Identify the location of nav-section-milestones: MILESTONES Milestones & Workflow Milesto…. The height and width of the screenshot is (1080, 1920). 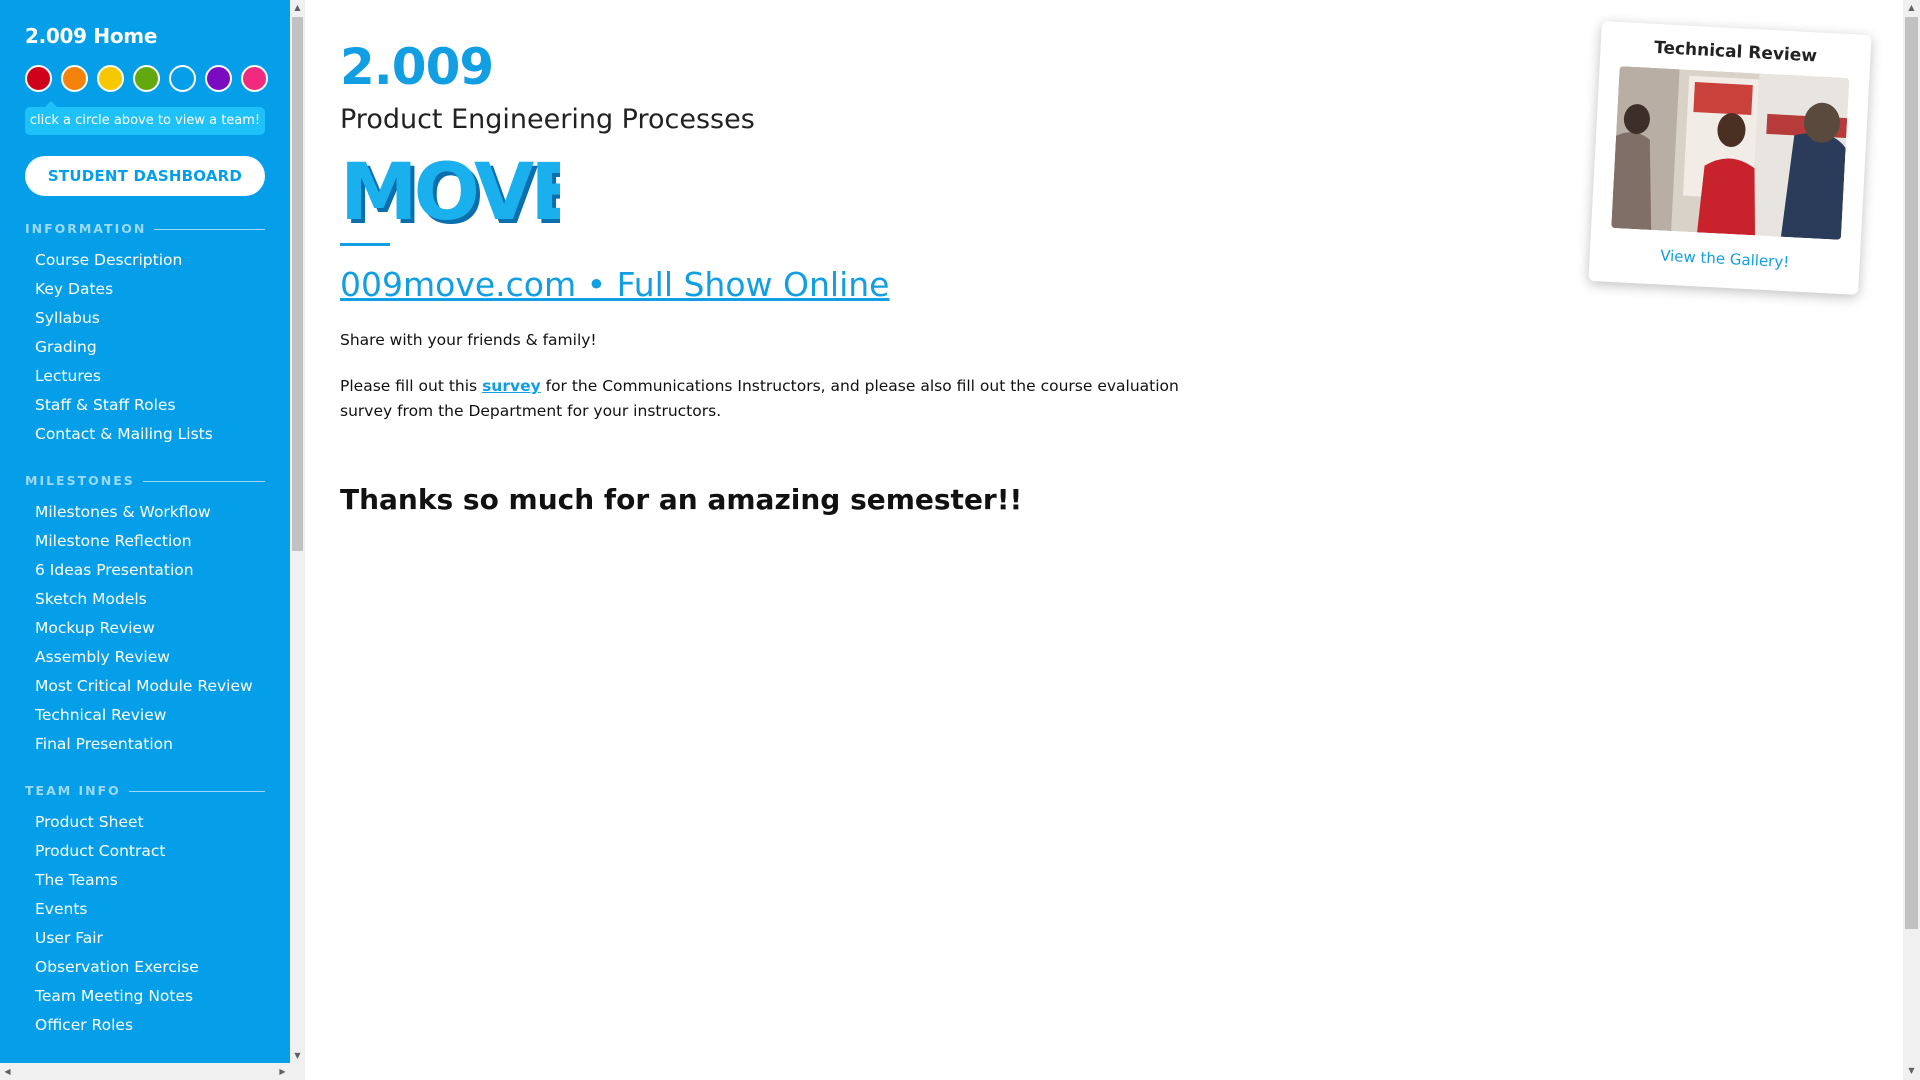
(145, 615).